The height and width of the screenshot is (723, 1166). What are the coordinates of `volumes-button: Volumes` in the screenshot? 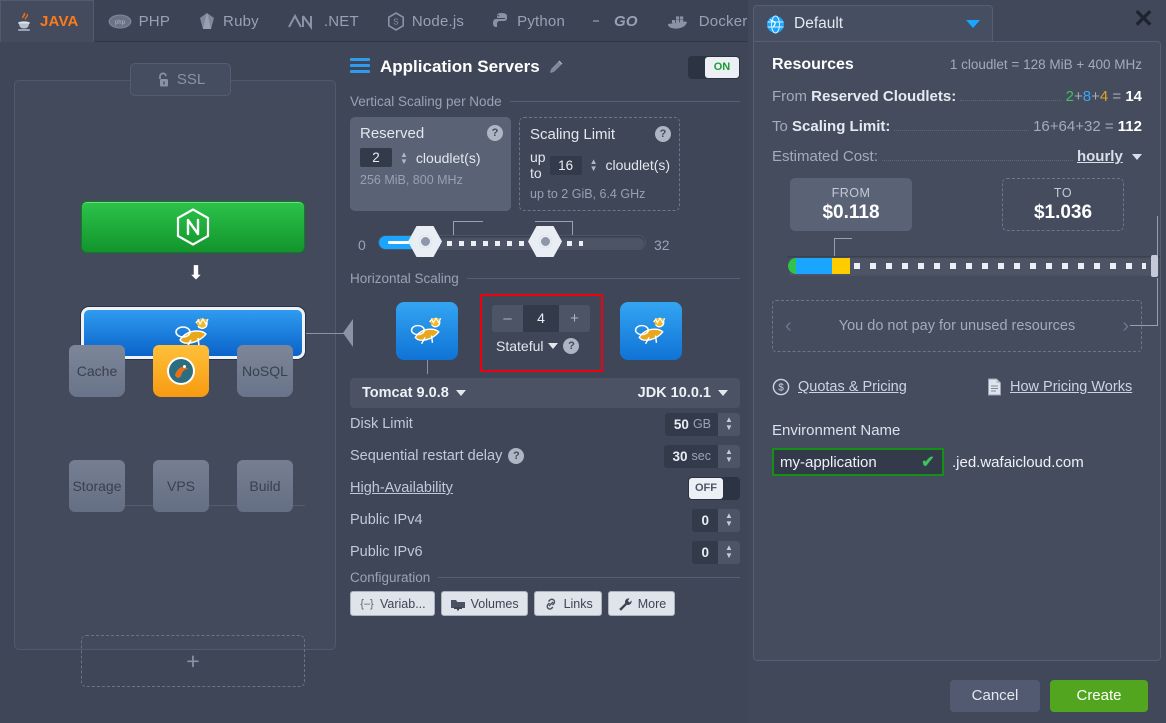 It's located at (484, 603).